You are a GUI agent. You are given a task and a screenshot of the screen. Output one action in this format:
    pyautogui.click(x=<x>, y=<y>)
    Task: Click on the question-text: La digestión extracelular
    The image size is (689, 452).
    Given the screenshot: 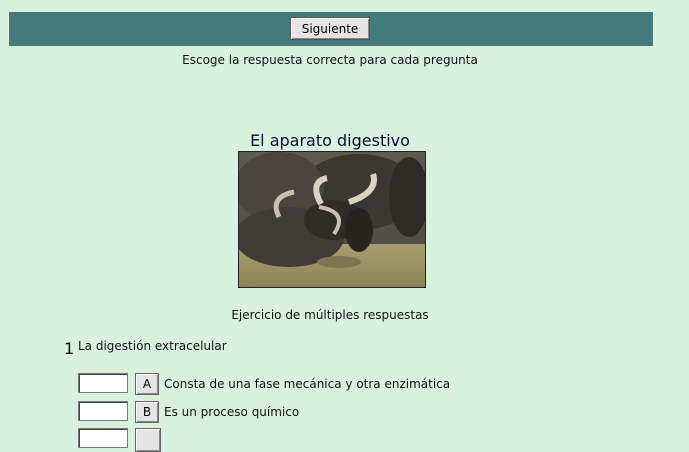 What is the action you would take?
    pyautogui.click(x=152, y=346)
    